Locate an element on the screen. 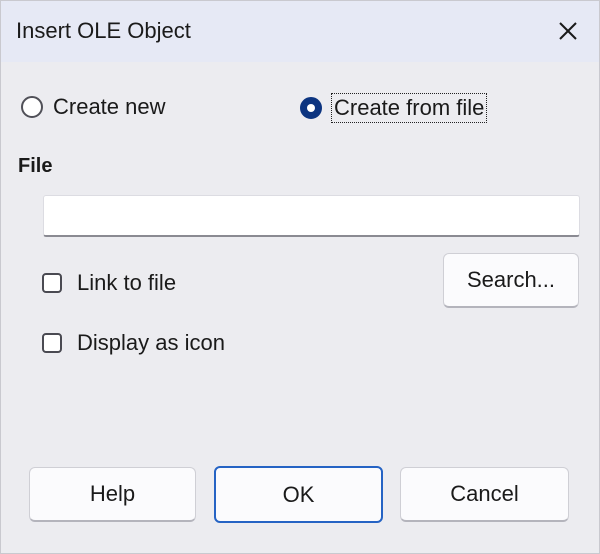 The height and width of the screenshot is (554, 600). radio-create-new: Create new is located at coordinates (93, 107).